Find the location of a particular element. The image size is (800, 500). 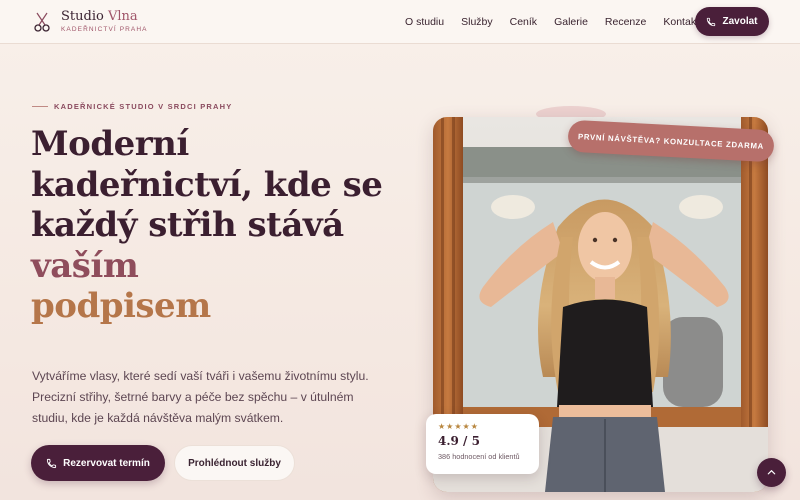

book-appointment-label: Rezervovat termín is located at coordinates (106, 463).